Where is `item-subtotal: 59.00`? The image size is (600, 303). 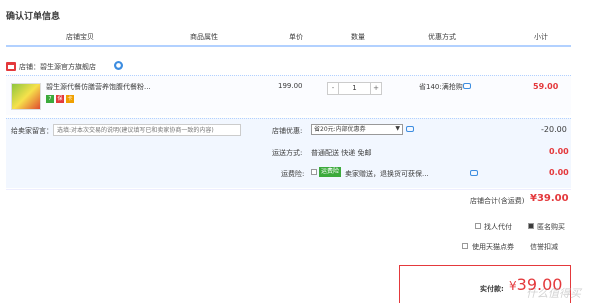
item-subtotal: 59.00 is located at coordinates (546, 86).